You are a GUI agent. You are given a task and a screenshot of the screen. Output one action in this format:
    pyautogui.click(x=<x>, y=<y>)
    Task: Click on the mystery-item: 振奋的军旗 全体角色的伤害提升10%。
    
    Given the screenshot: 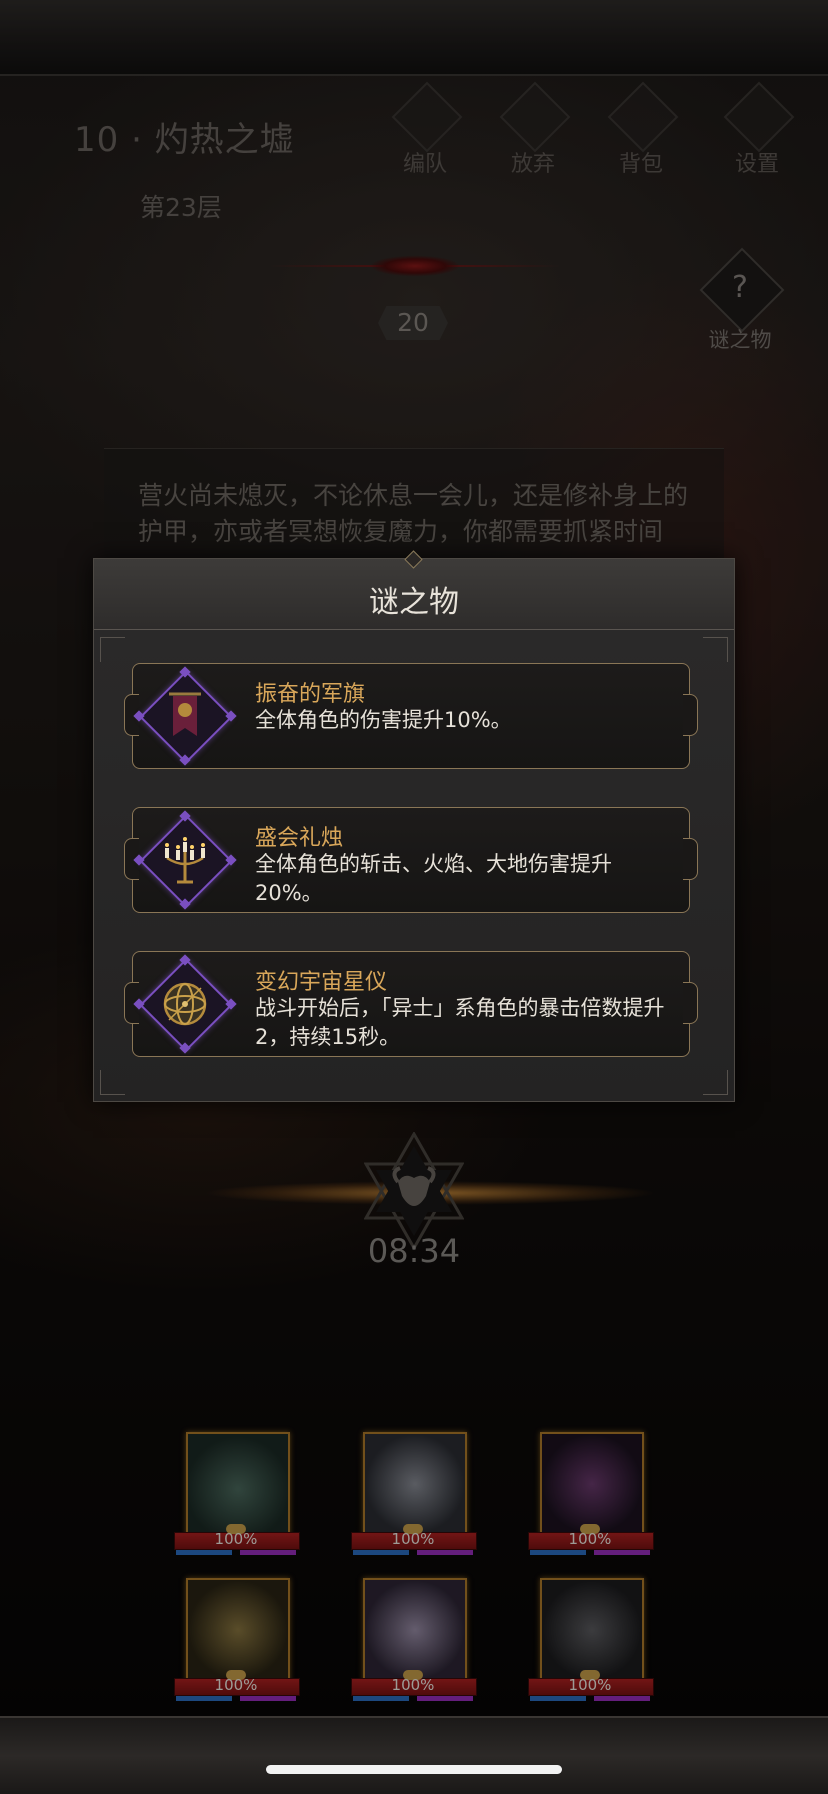 What is the action you would take?
    pyautogui.click(x=411, y=716)
    